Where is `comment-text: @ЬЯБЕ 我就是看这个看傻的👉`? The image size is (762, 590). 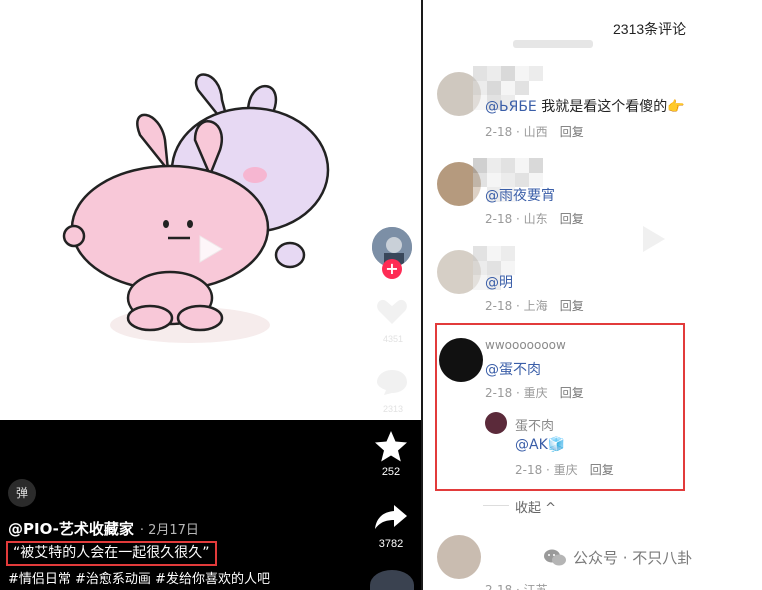 comment-text: @ЬЯБЕ 我就是看这个看傻的👉 is located at coordinates (585, 106).